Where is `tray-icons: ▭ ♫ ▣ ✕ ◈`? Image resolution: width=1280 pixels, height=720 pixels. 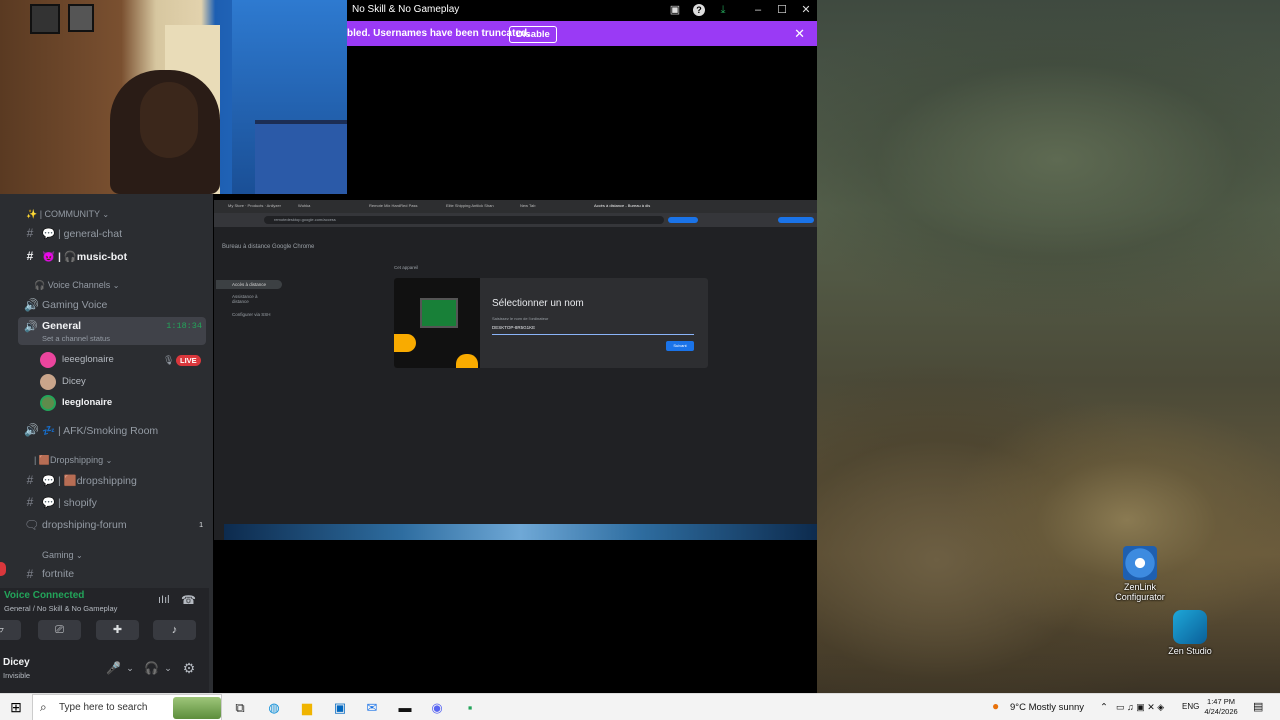 tray-icons: ▭ ♫ ▣ ✕ ◈ is located at coordinates (1140, 707).